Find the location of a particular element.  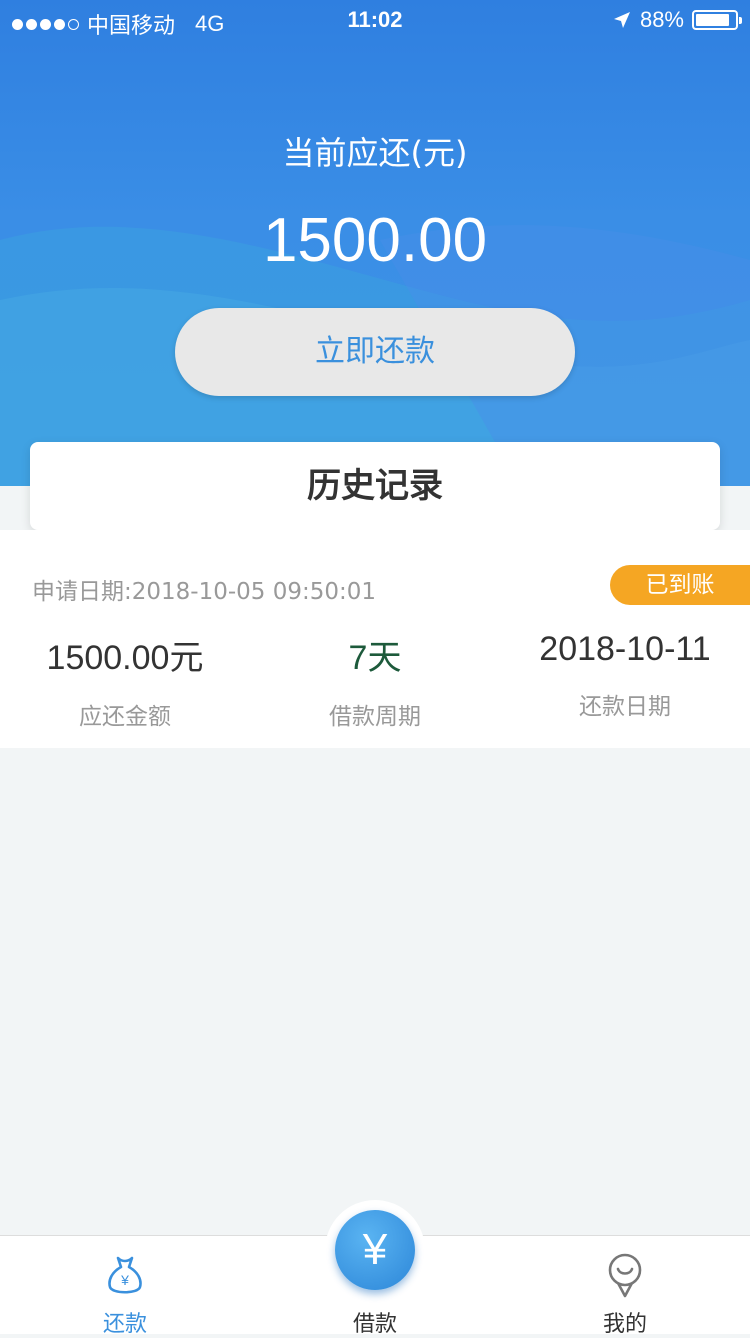

amount-value: 1500.00元 is located at coordinates (125, 658).